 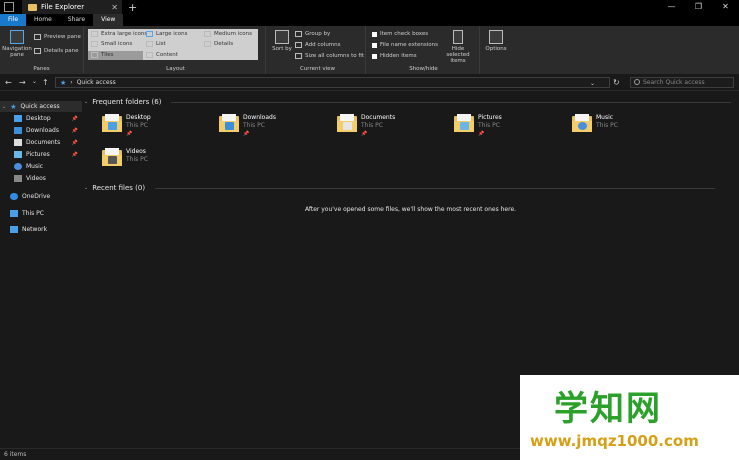 I want to click on folder-tile-downloads: Downloads This PC 📌, so click(x=247, y=126).